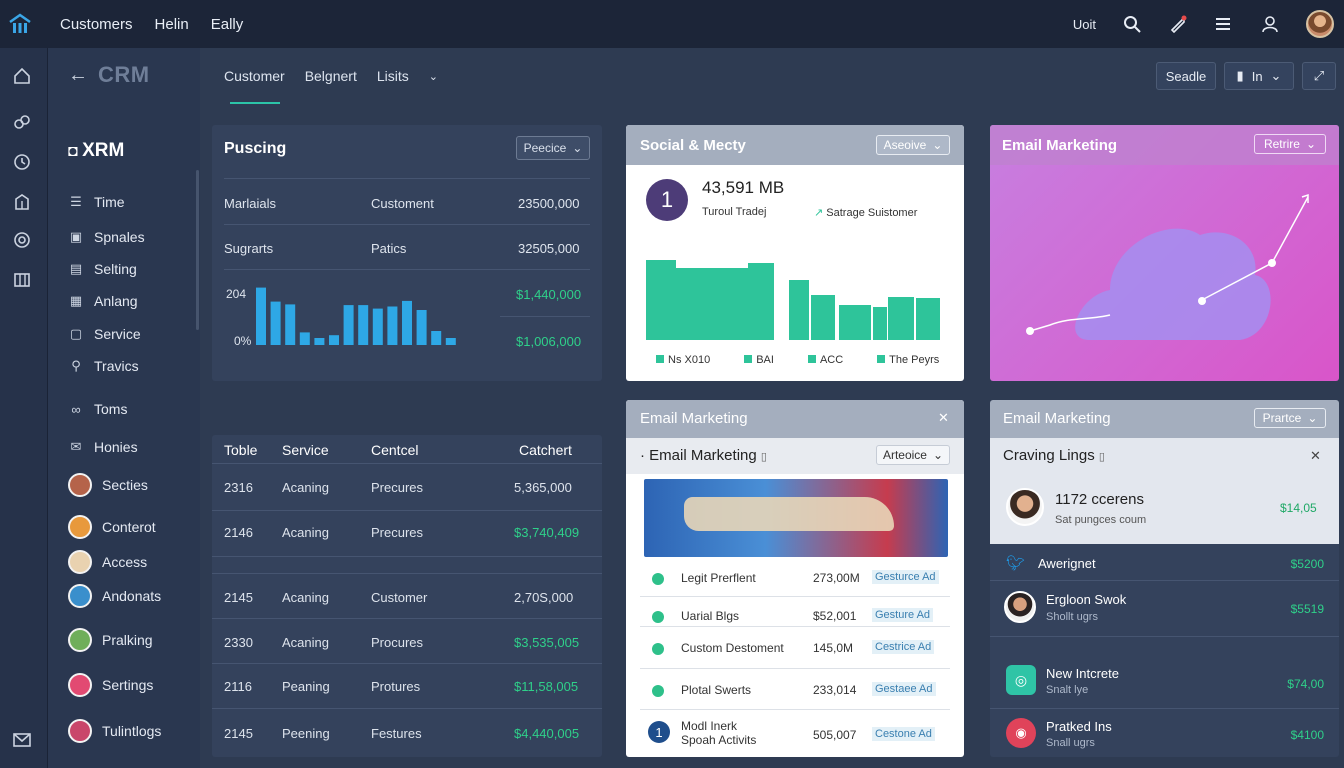 The image size is (1344, 768). I want to click on social-badge: 1, so click(667, 200).